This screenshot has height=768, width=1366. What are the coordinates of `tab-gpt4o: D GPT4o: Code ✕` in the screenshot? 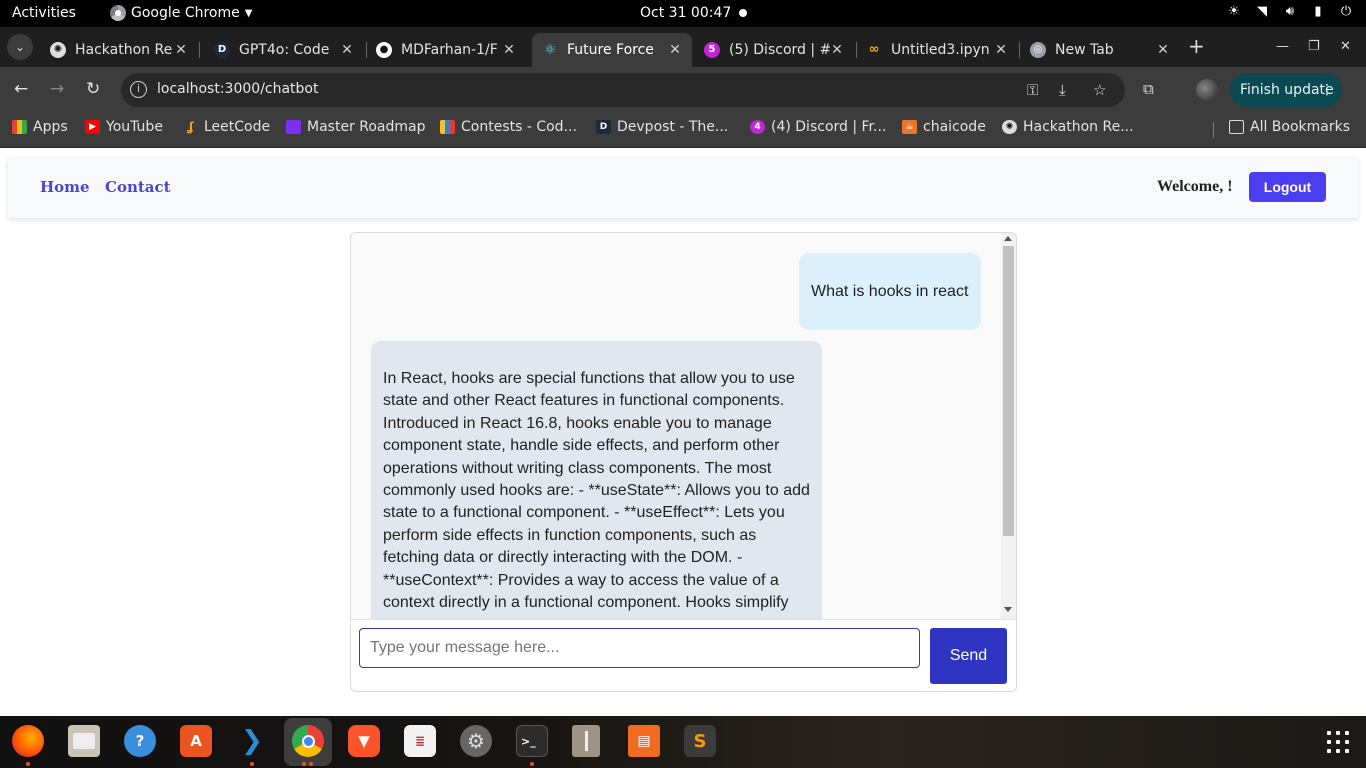 It's located at (284, 50).